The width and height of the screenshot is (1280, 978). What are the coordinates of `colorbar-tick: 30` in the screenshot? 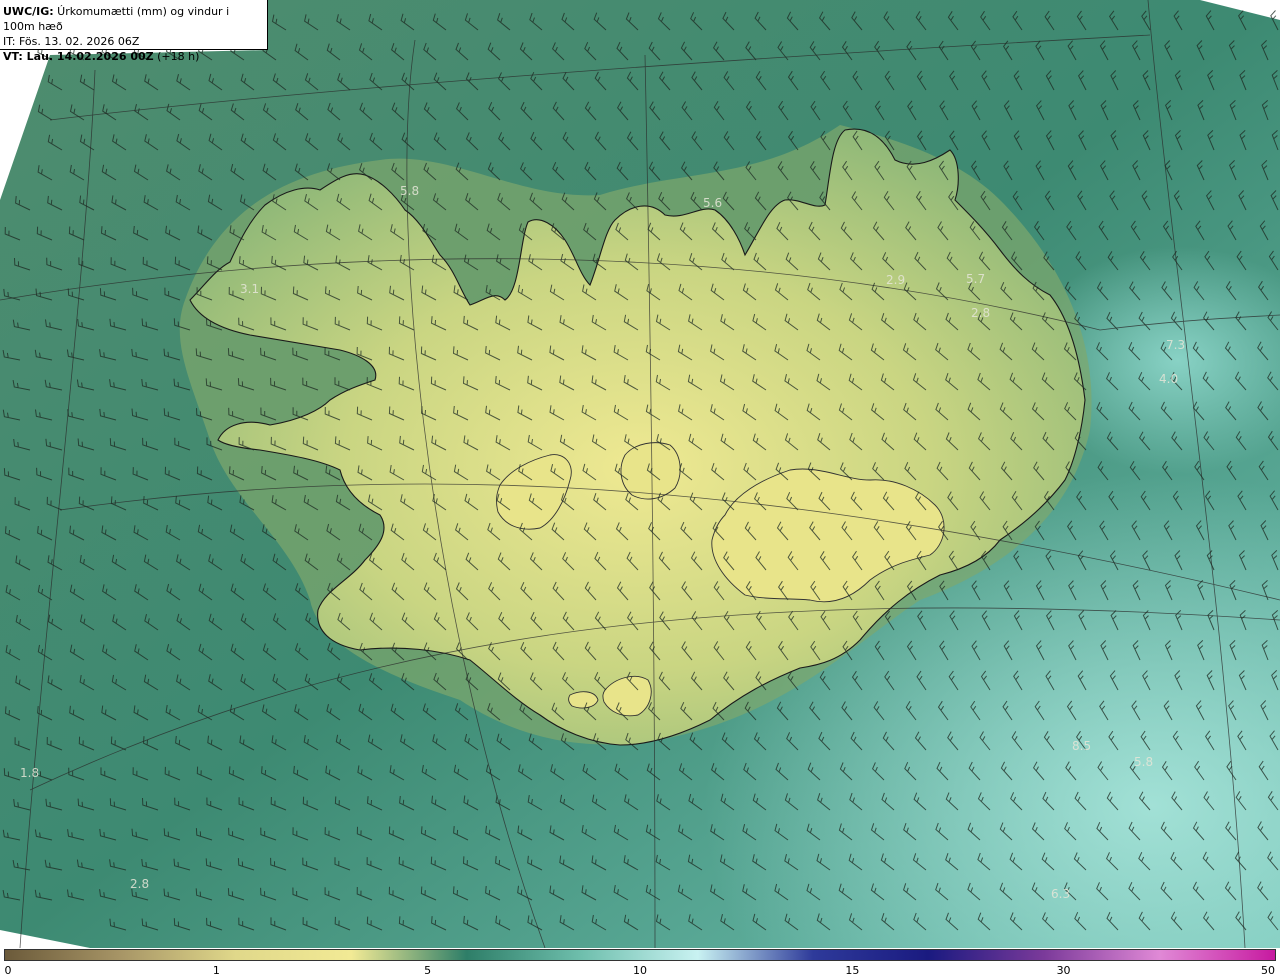 It's located at (1063, 970).